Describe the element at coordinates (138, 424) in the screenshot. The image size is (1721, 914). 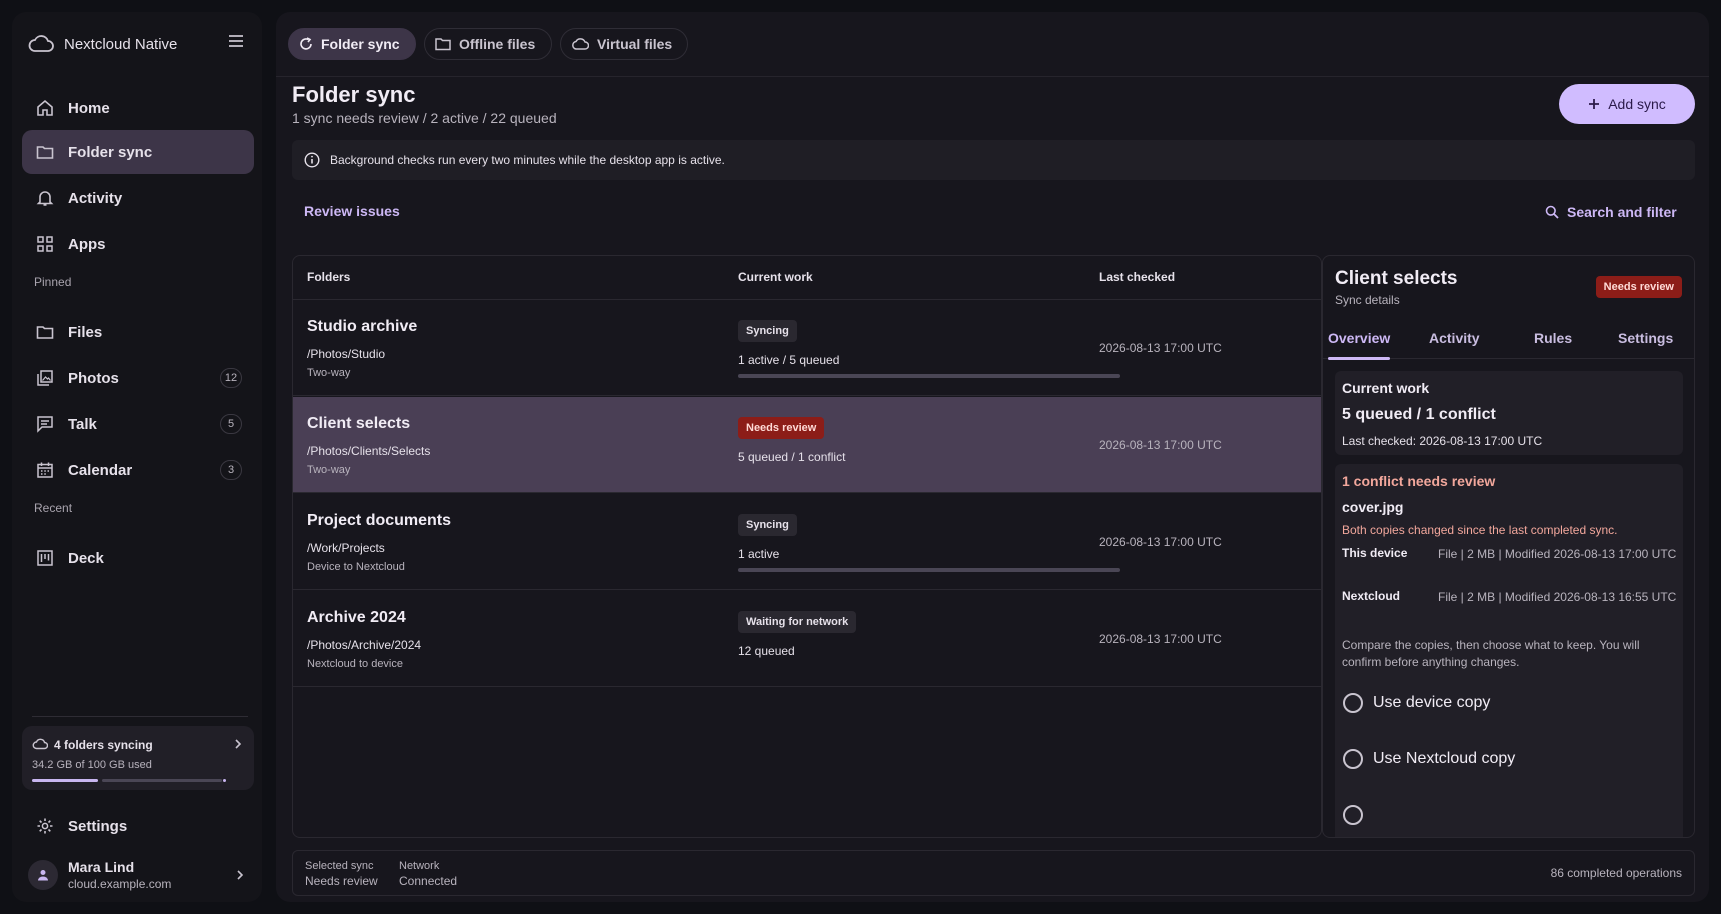
I see `pinned-talk: Talk 5` at that location.